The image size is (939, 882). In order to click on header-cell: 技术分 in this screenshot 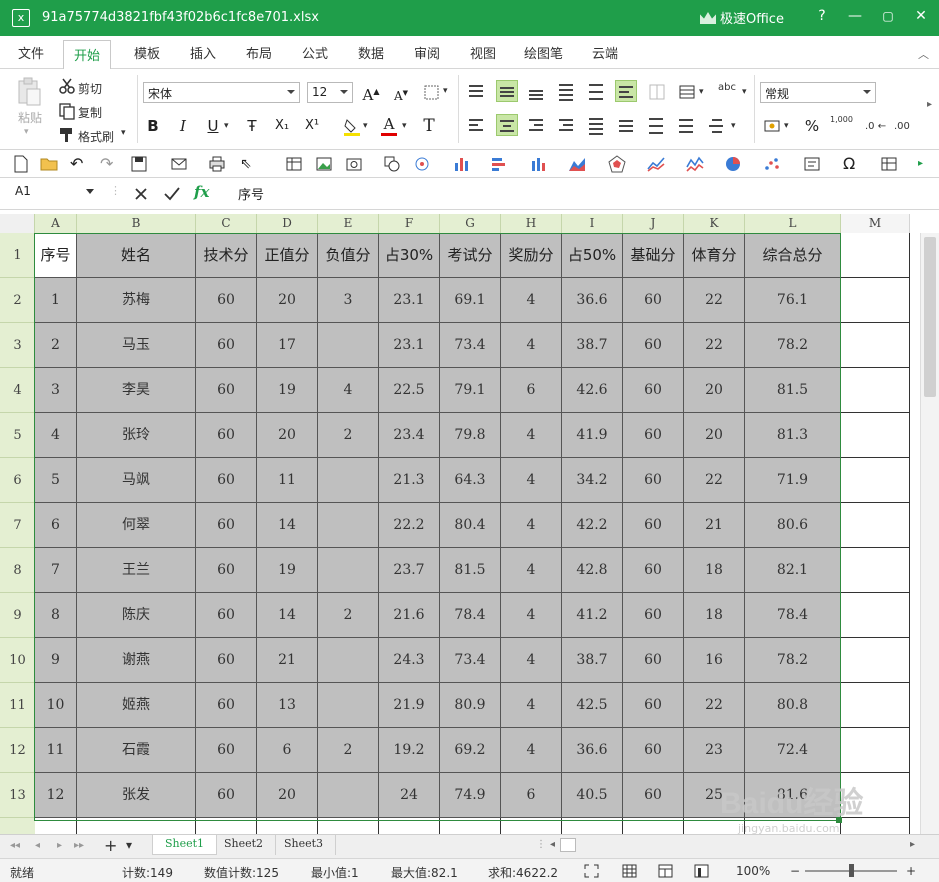, I will do `click(226, 255)`.